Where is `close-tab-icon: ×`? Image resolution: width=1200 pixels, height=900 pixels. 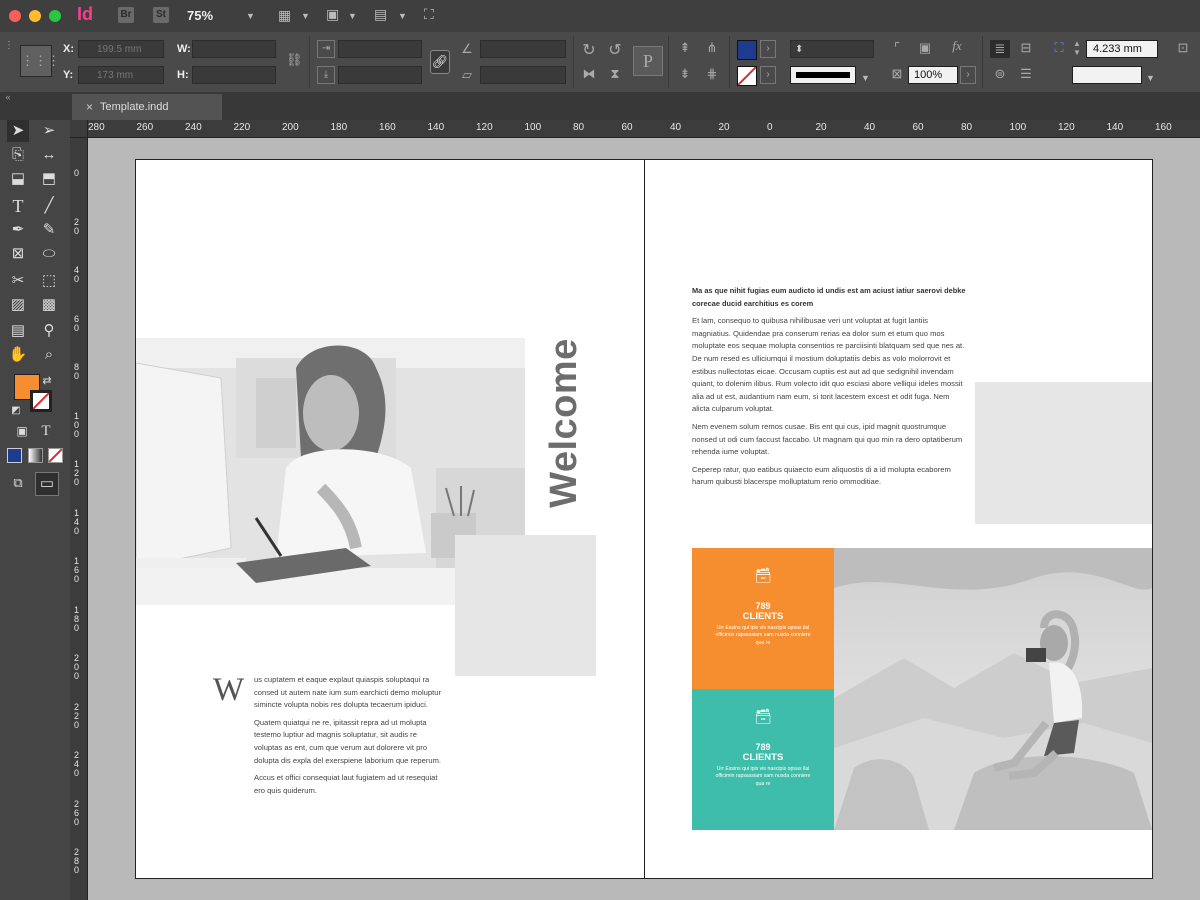 close-tab-icon: × is located at coordinates (89, 107).